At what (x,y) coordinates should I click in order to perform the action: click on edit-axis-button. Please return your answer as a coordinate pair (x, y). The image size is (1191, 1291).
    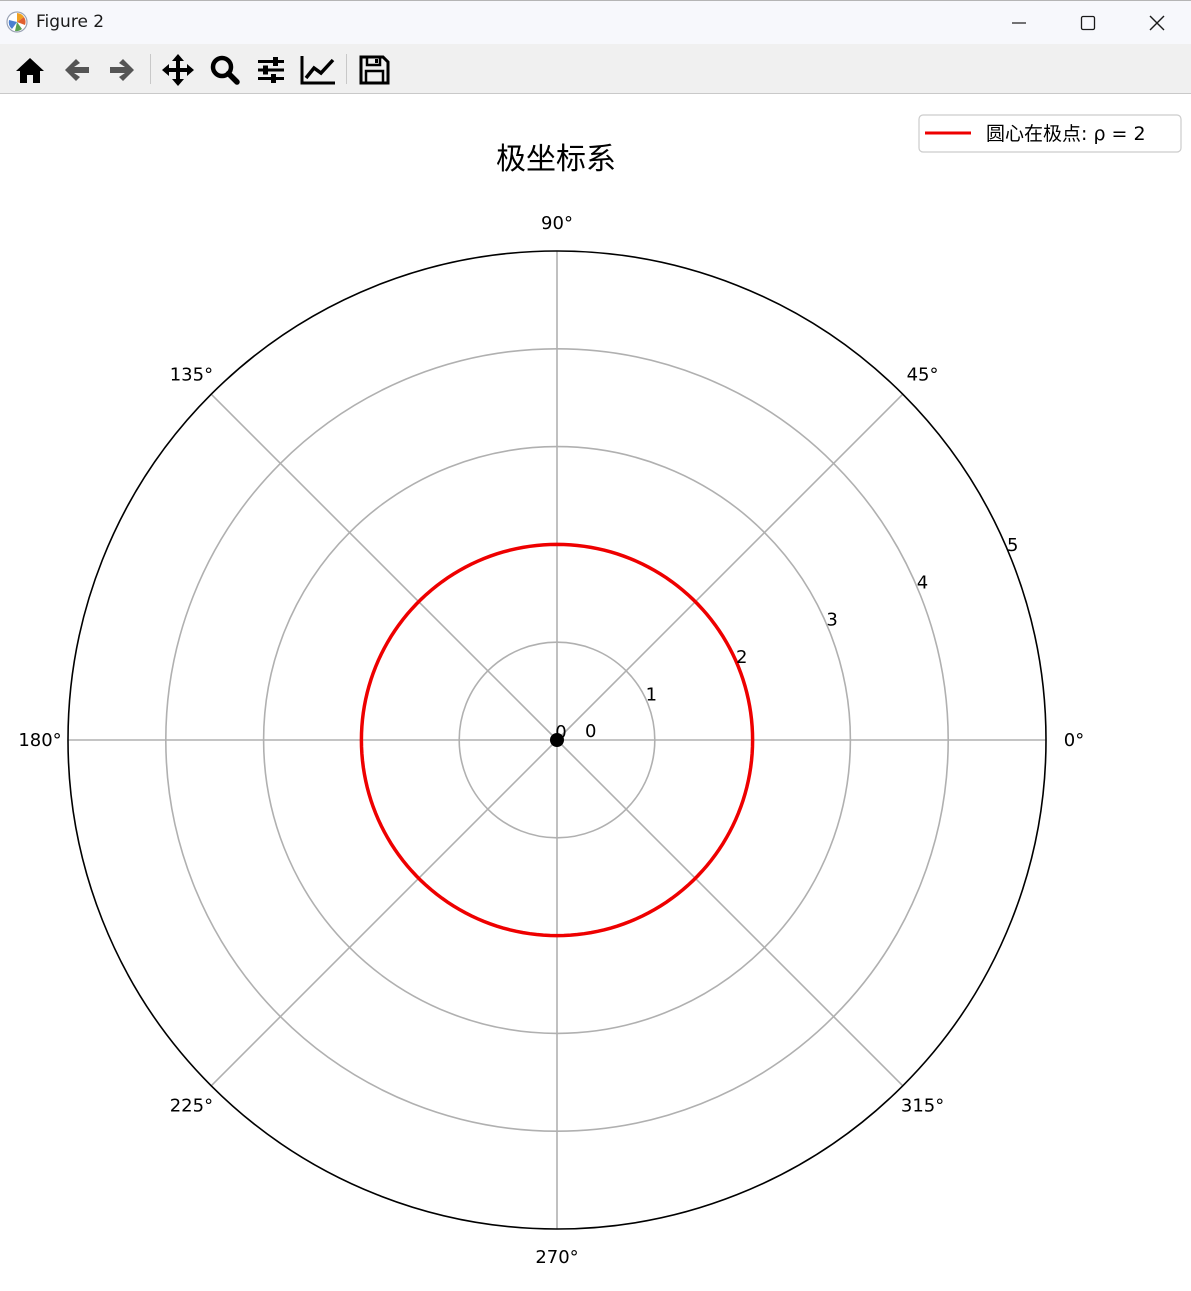
    Looking at the image, I should click on (318, 70).